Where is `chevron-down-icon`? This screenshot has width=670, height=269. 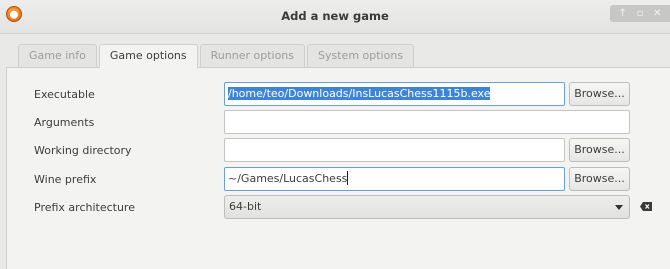 chevron-down-icon is located at coordinates (619, 207).